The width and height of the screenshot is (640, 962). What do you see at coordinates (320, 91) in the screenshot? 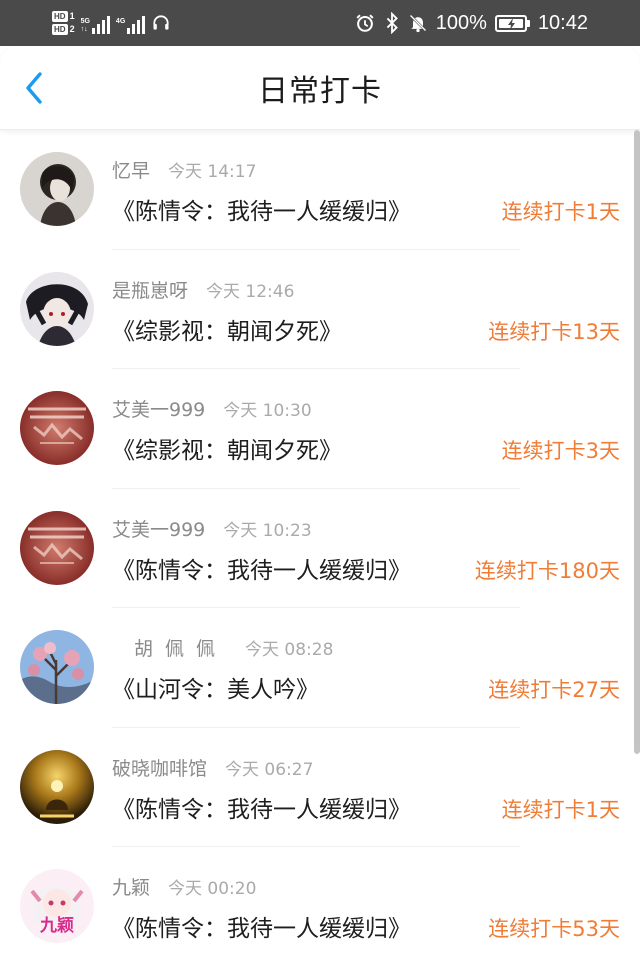
I see `page-title: 日常打卡` at bounding box center [320, 91].